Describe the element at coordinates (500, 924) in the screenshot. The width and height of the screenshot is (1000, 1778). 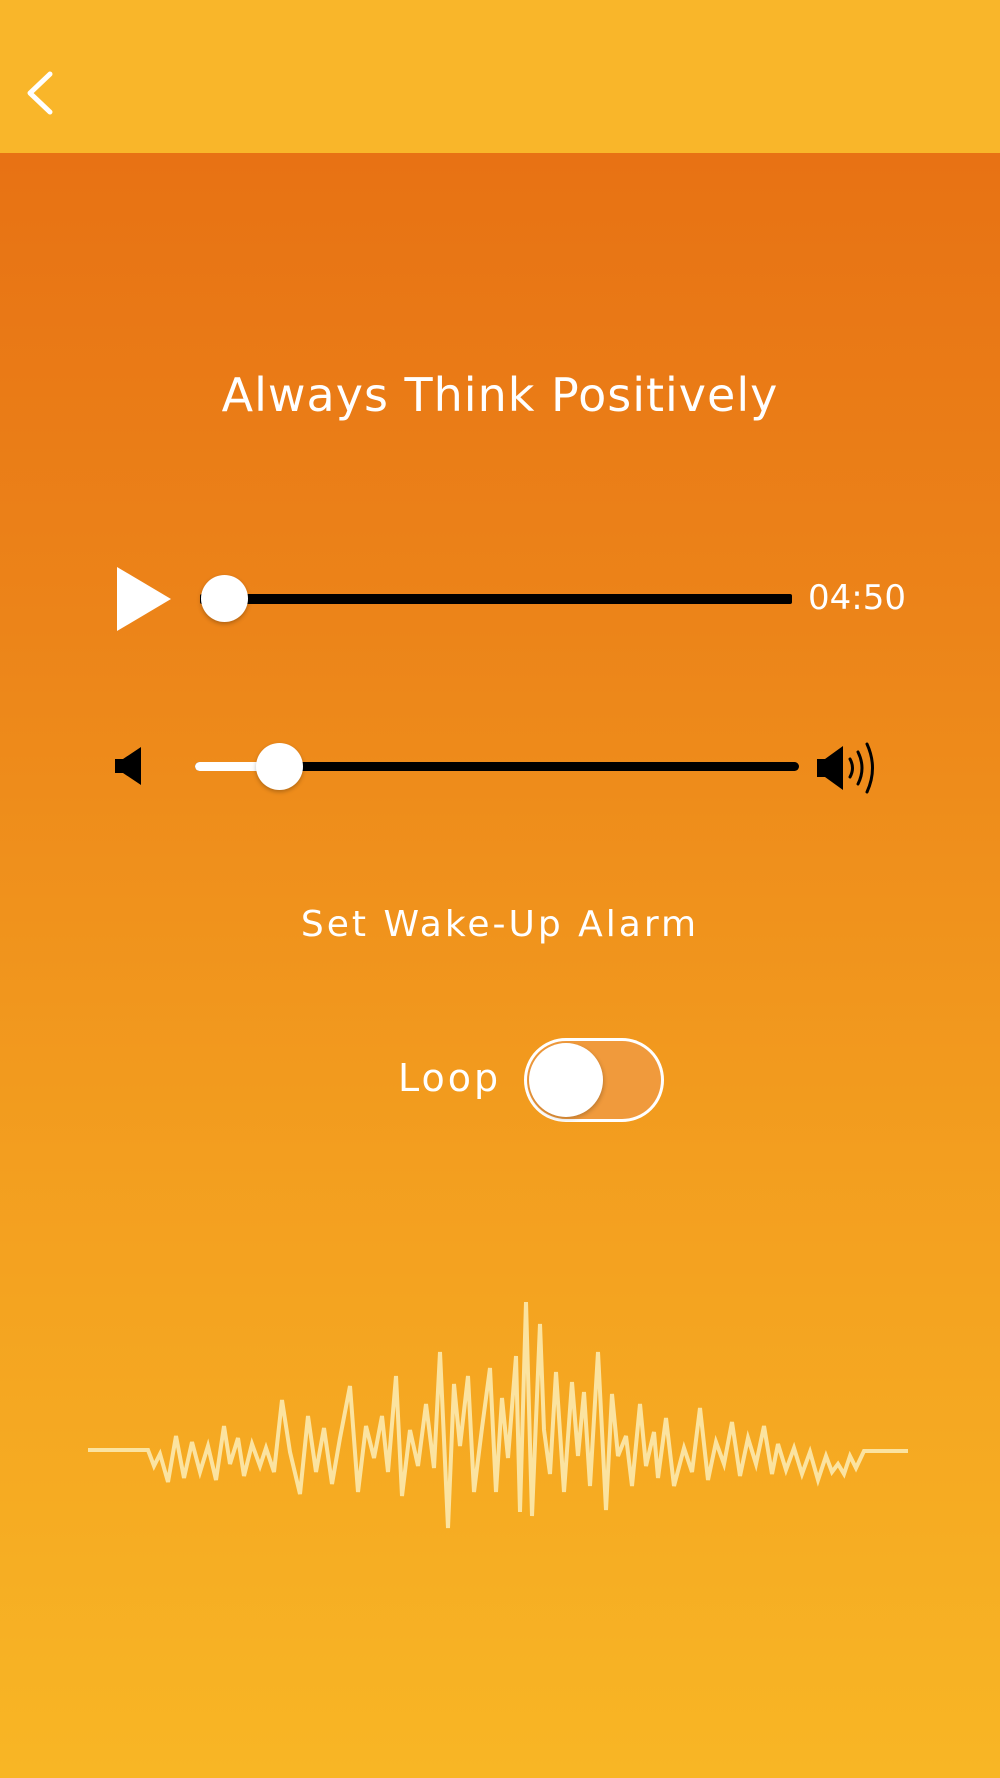
I see `set-wake-up-alarm-button: Set Wake-Up Alarm` at that location.